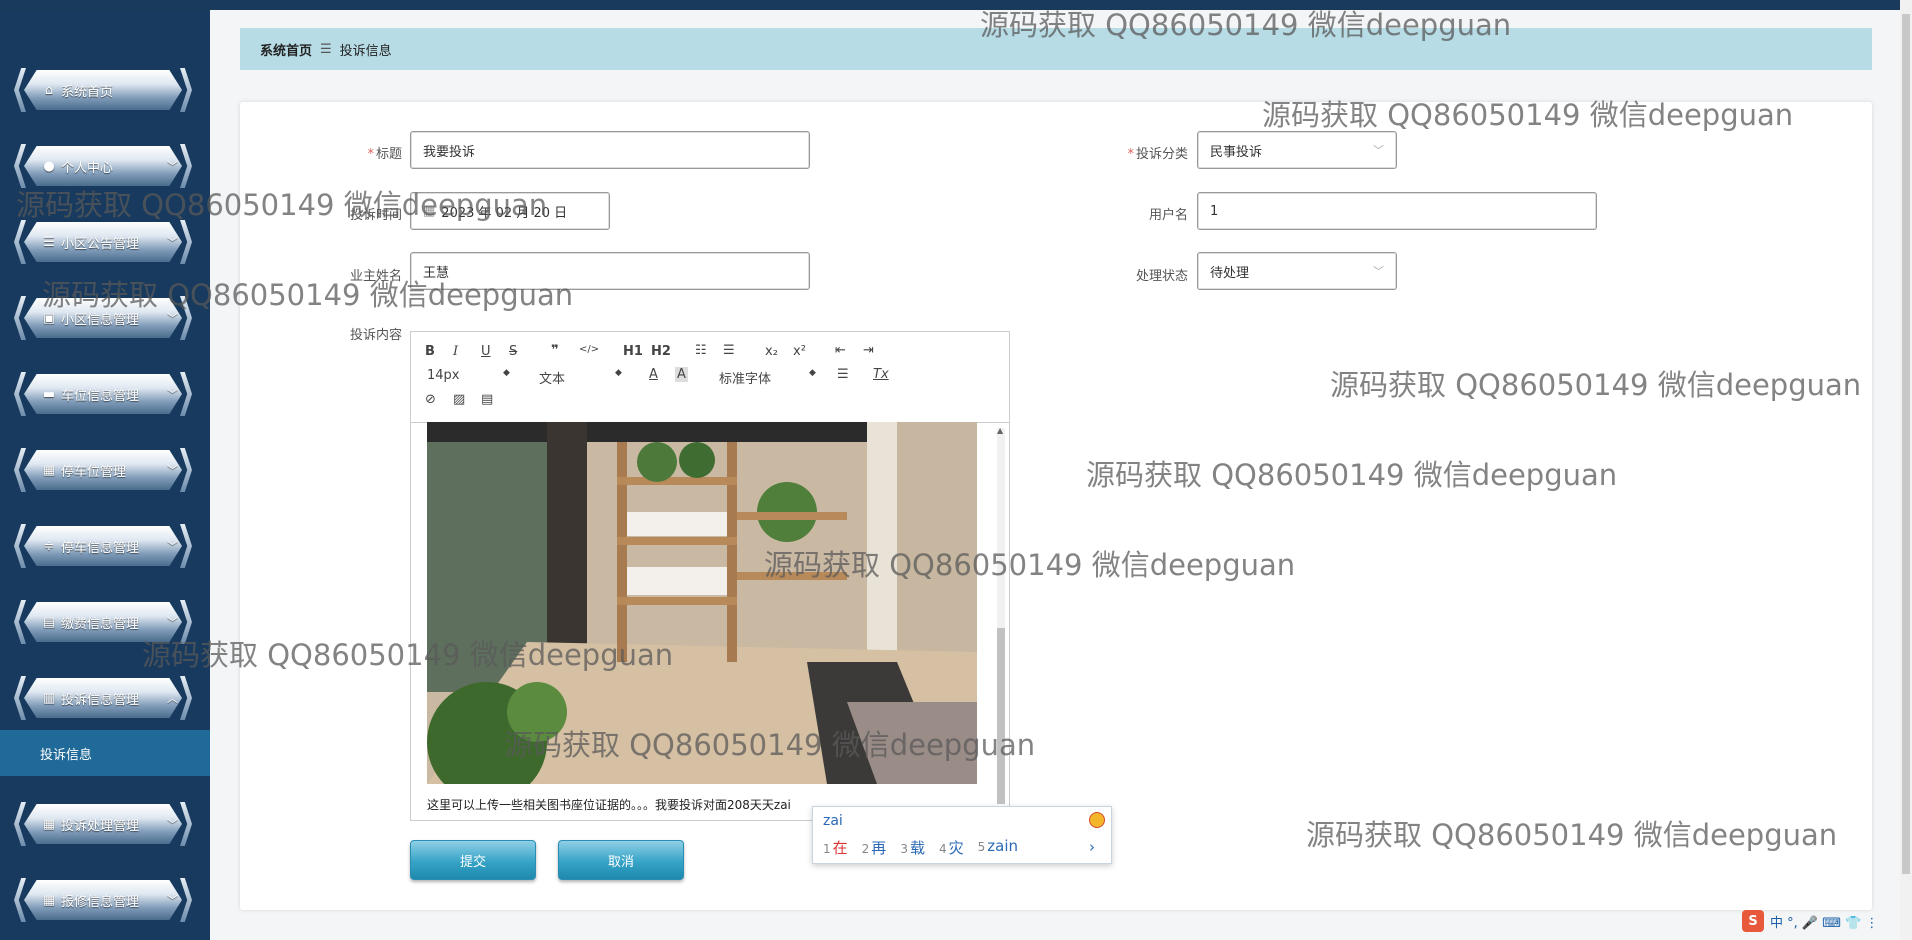  What do you see at coordinates (633, 351) in the screenshot?
I see `h1-button: H1` at bounding box center [633, 351].